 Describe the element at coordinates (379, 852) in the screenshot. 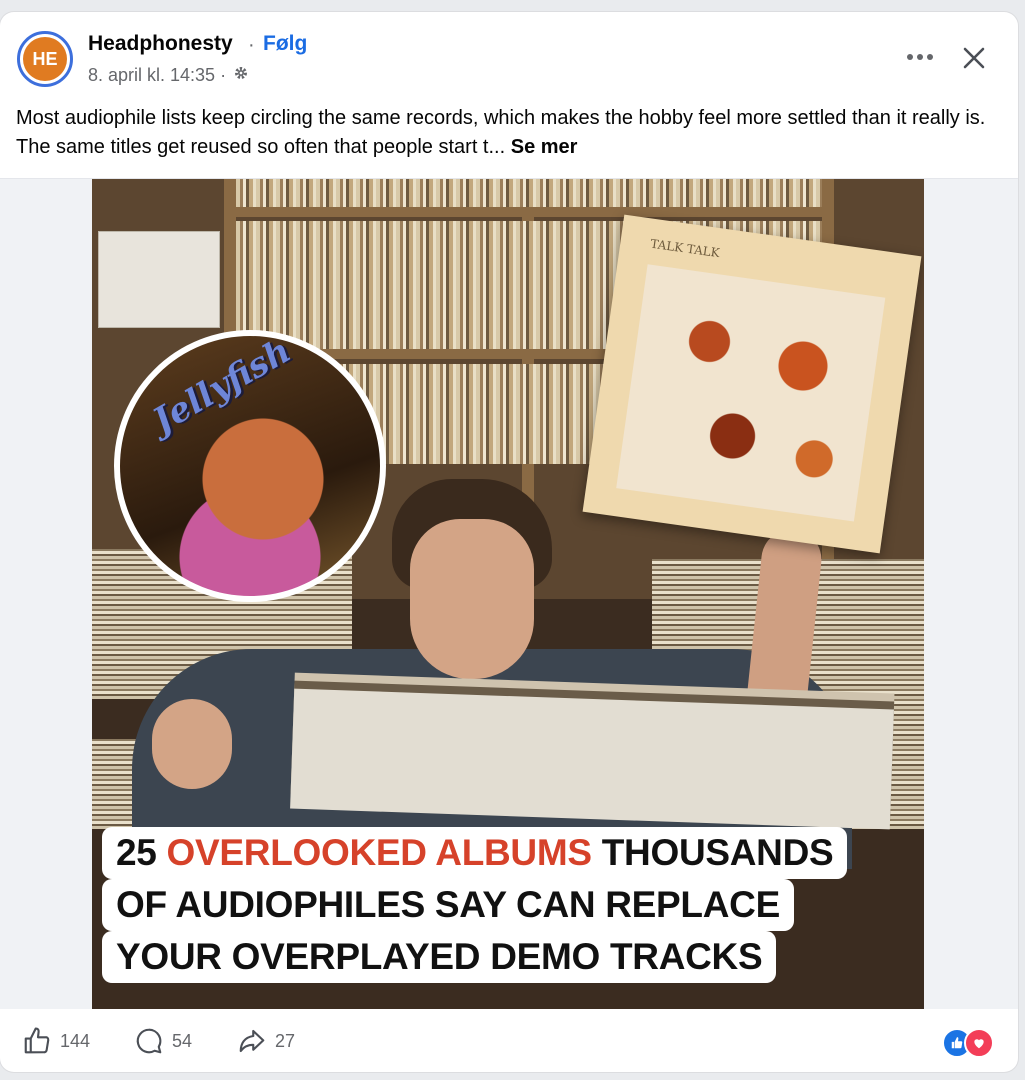

I see `headline-accent: OVERLOOKED ALBUMS` at that location.